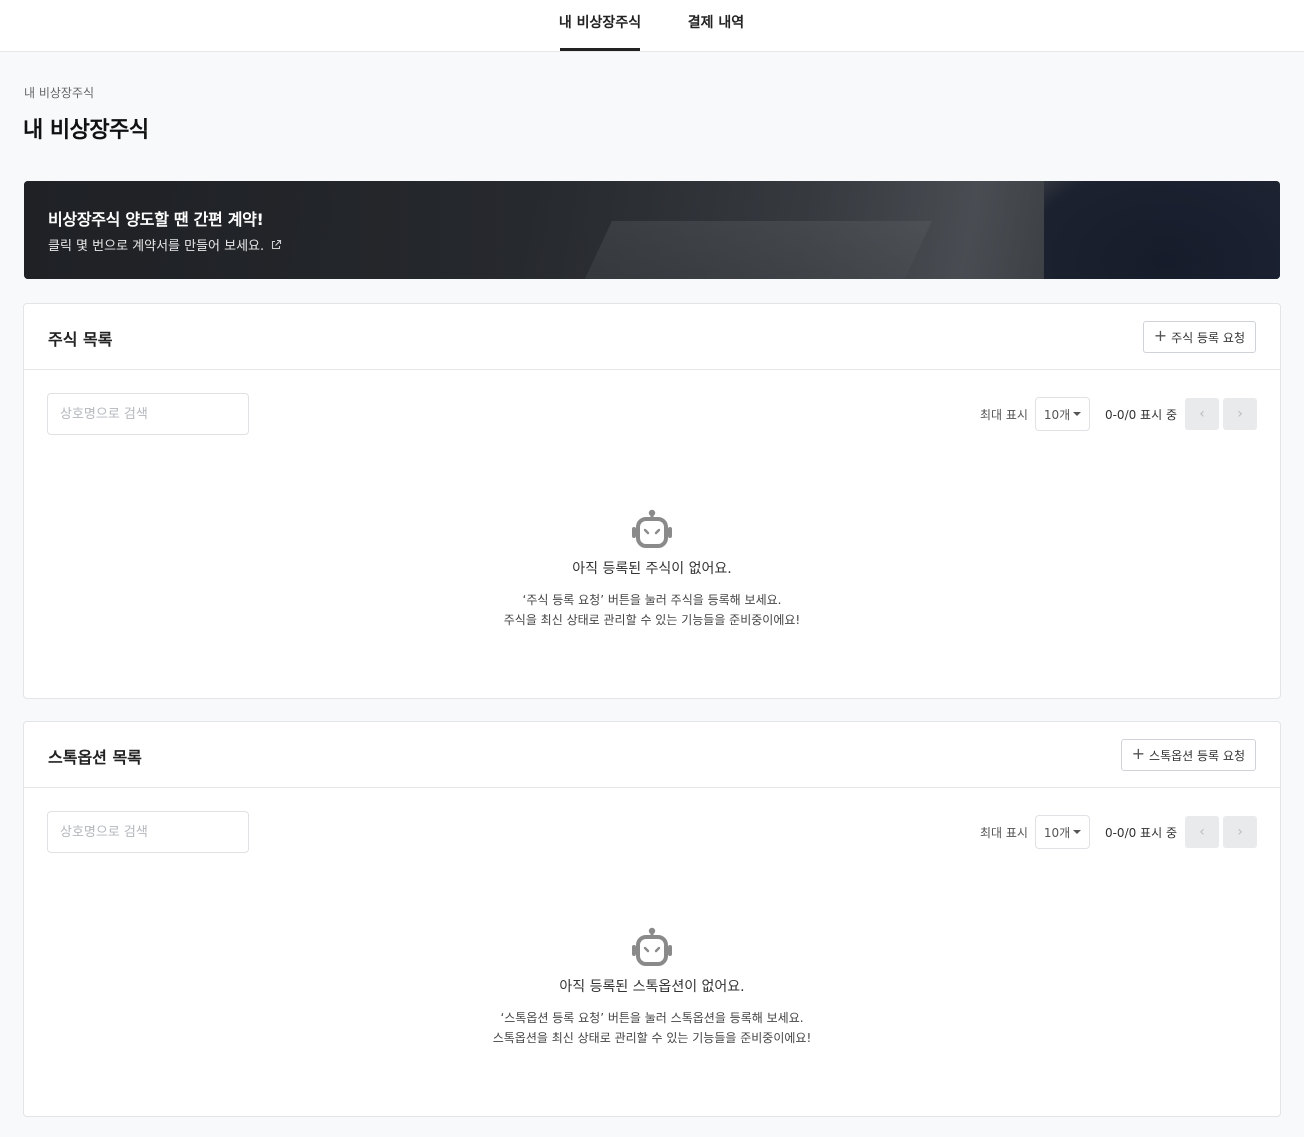 The width and height of the screenshot is (1304, 1137). I want to click on request-stock-registration-label: 주식 등록 요청, so click(1208, 337).